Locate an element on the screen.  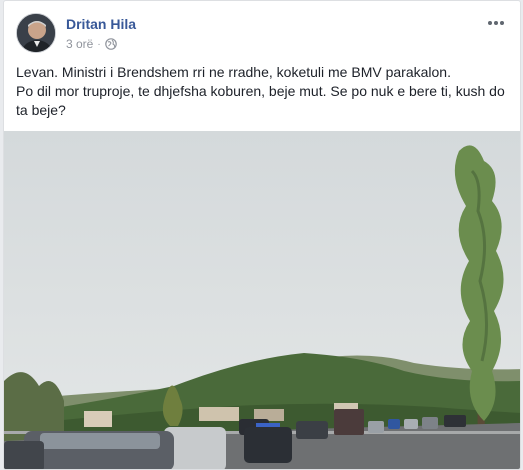
globe-icon is located at coordinates (110, 44).